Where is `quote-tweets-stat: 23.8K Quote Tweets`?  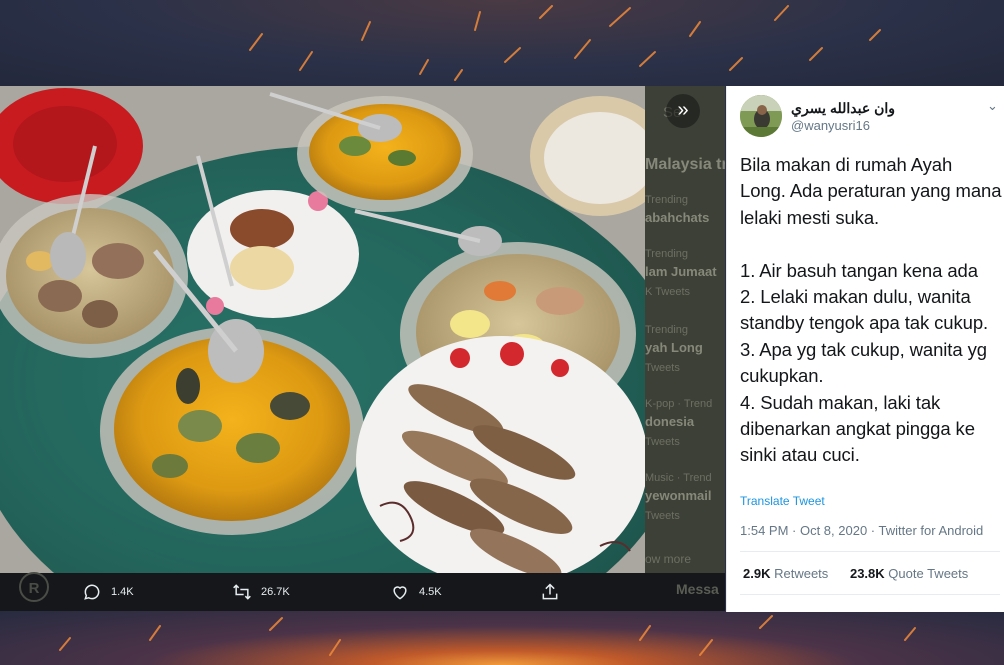 quote-tweets-stat: 23.8K Quote Tweets is located at coordinates (909, 573).